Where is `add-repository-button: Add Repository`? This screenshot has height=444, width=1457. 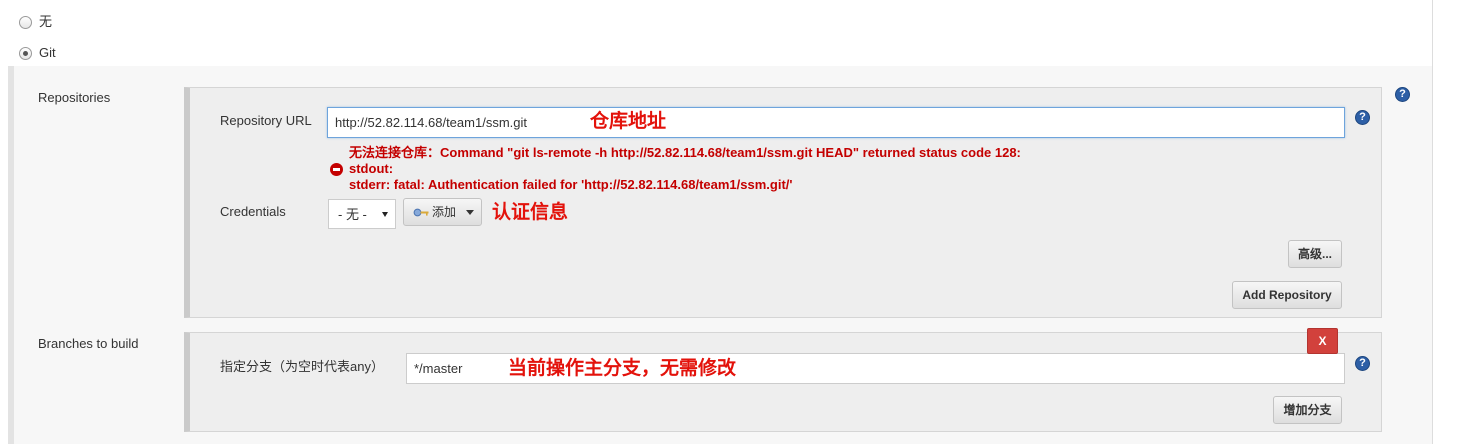
add-repository-button: Add Repository is located at coordinates (1287, 295).